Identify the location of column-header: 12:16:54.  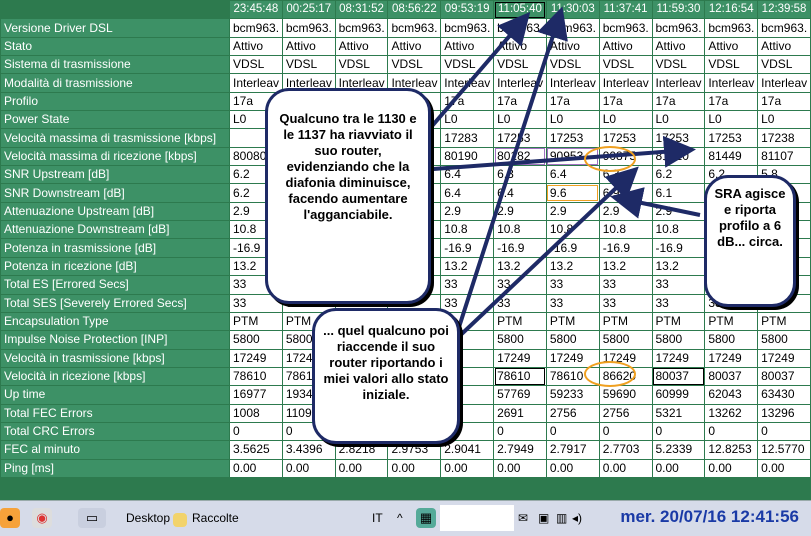
(731, 10).